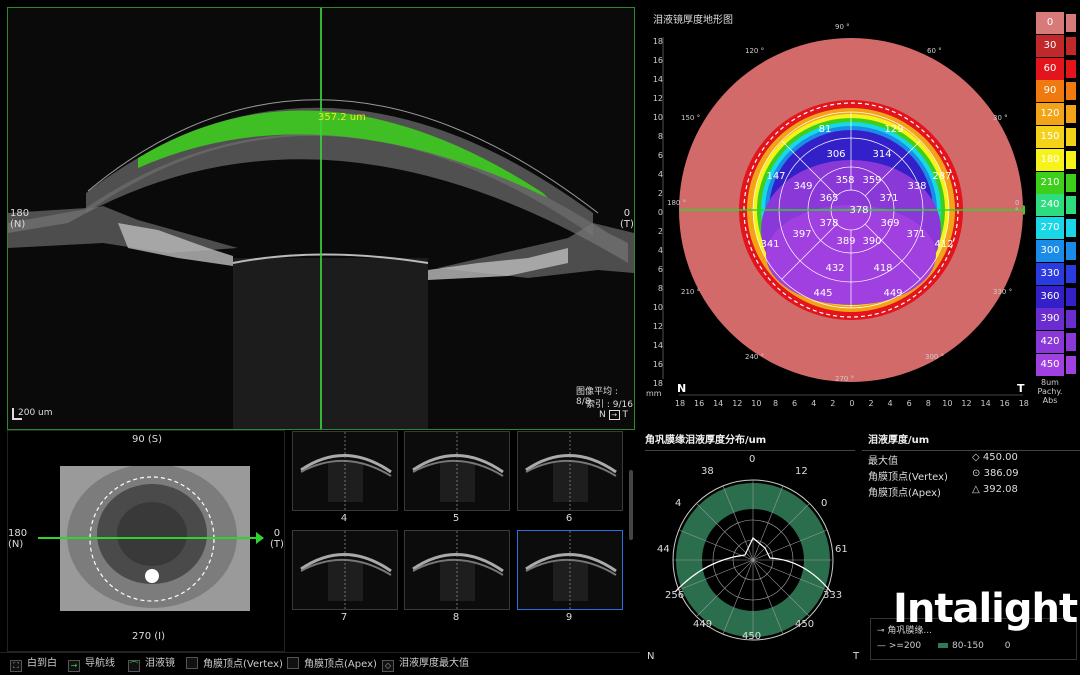 This screenshot has width=1080, height=675. What do you see at coordinates (456, 518) in the screenshot?
I see `thumbnail-number: 5` at bounding box center [456, 518].